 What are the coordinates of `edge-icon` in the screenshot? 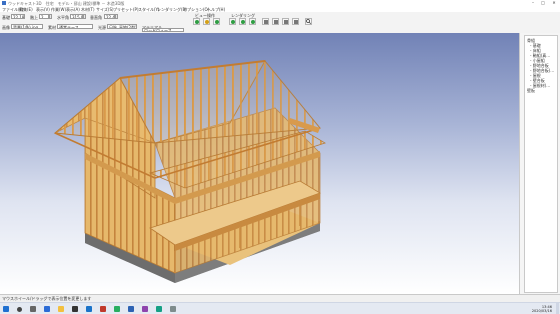 It's located at (47, 309).